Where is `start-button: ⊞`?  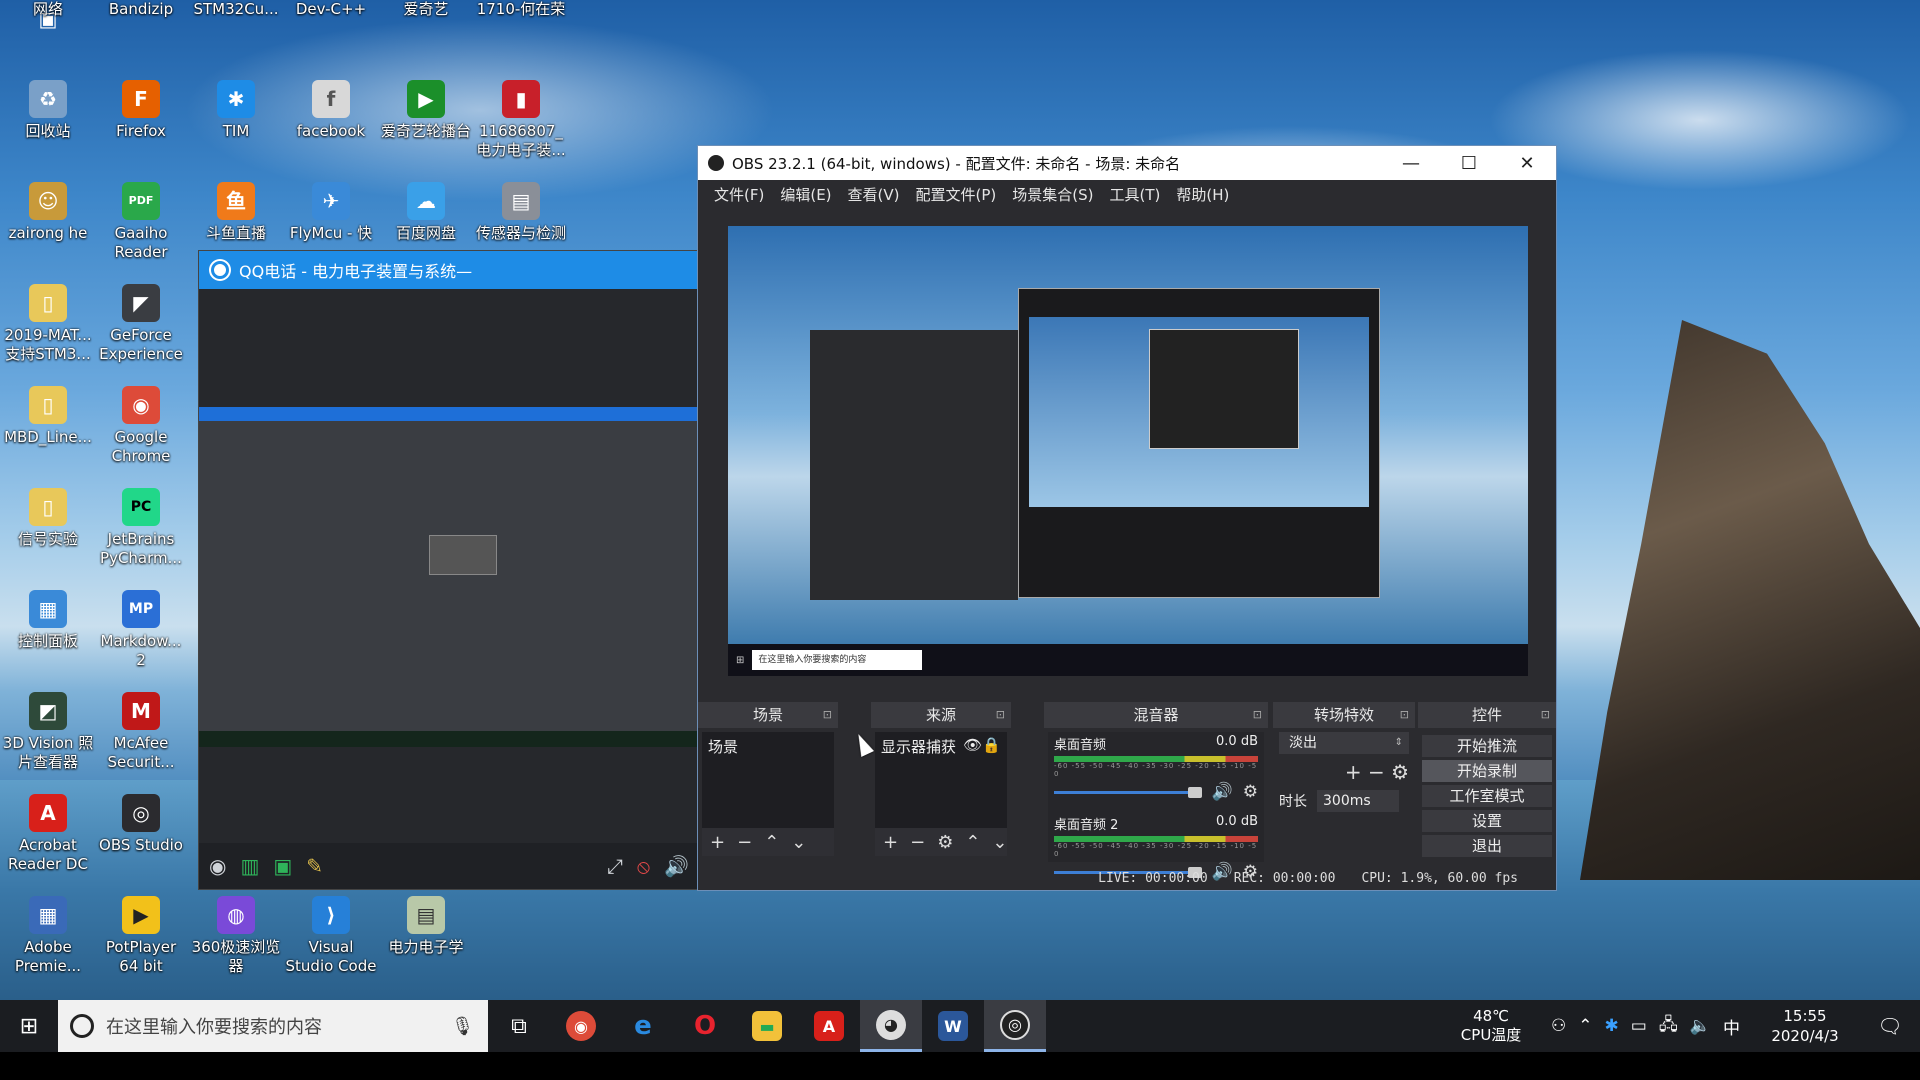 start-button: ⊞ is located at coordinates (29, 1026).